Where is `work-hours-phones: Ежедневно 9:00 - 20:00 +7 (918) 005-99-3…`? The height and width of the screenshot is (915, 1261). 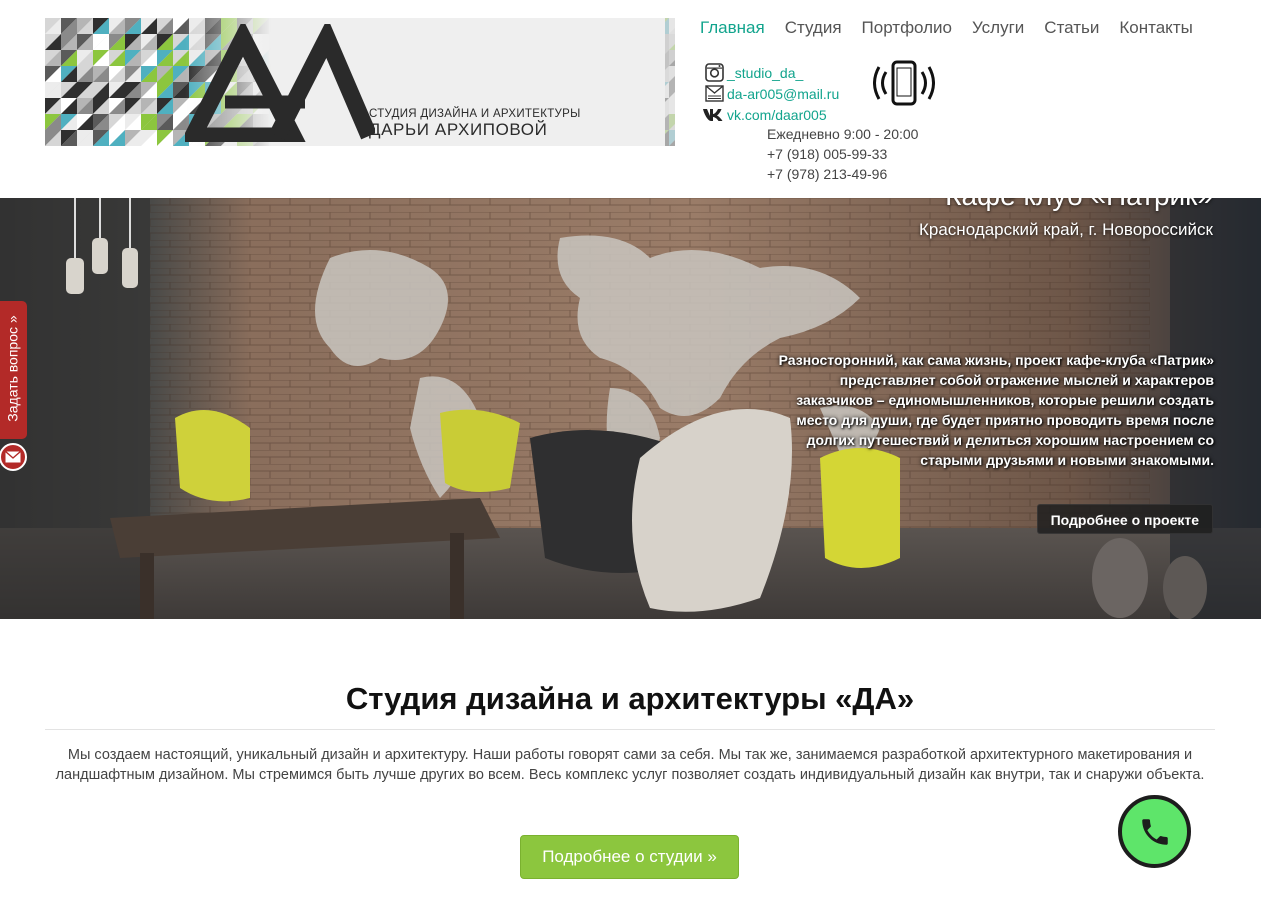
work-hours-phones: Ежедневно 9:00 - 20:00 +7 (918) 005-99-3… is located at coordinates (842, 154).